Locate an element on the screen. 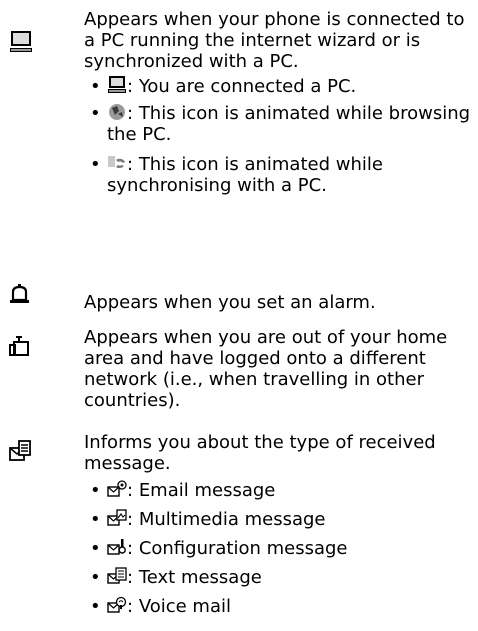 The width and height of the screenshot is (478, 631). pc-sync-icon is located at coordinates (117, 163).